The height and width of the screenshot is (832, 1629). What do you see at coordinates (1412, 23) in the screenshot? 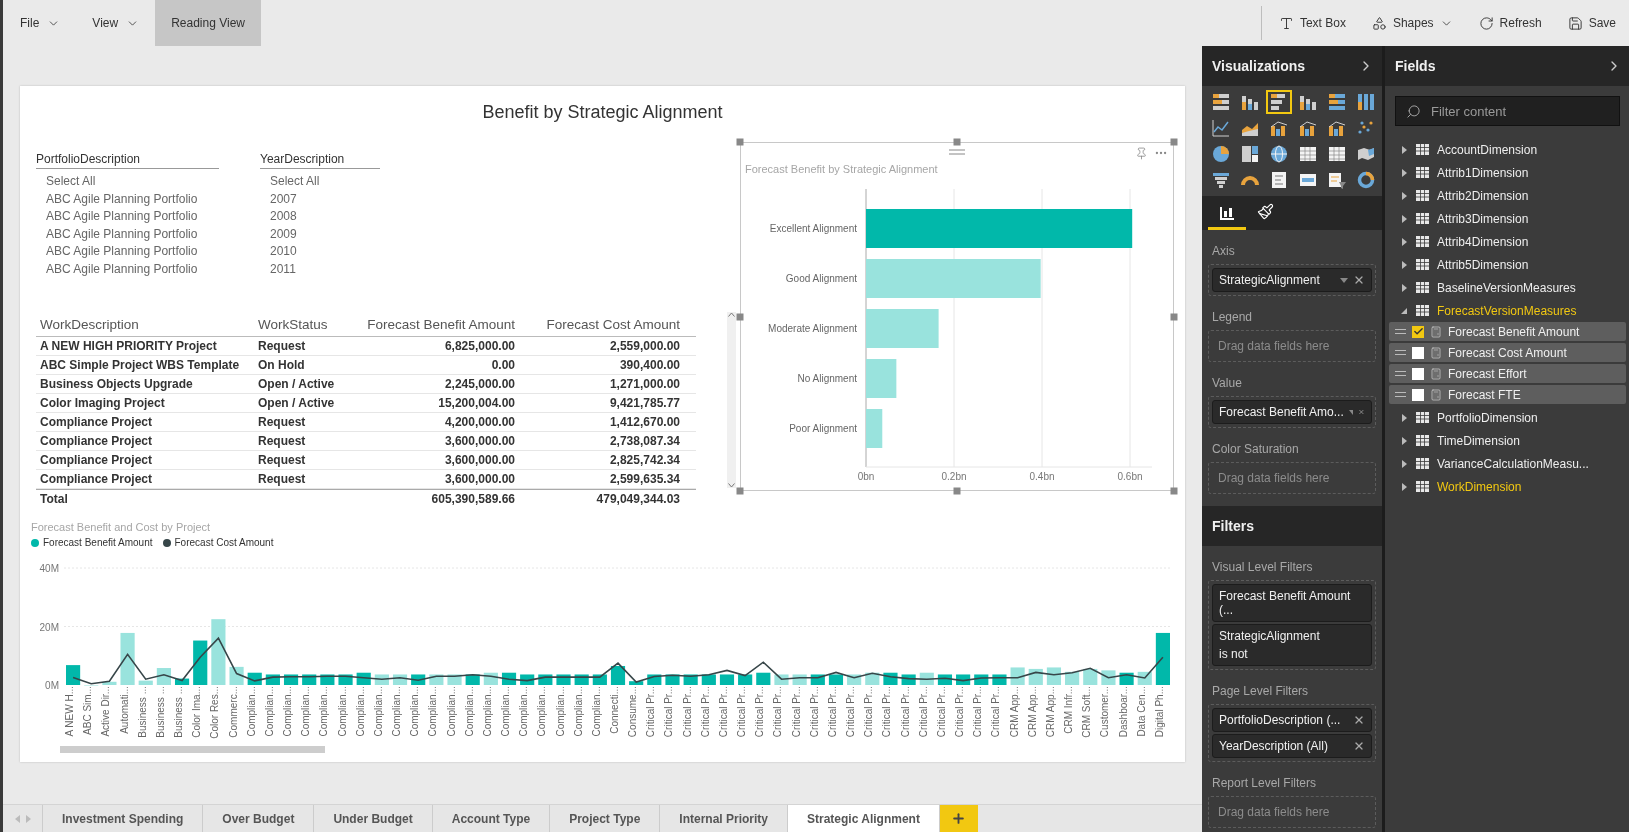
I see `toolbar-button: Shapes` at bounding box center [1412, 23].